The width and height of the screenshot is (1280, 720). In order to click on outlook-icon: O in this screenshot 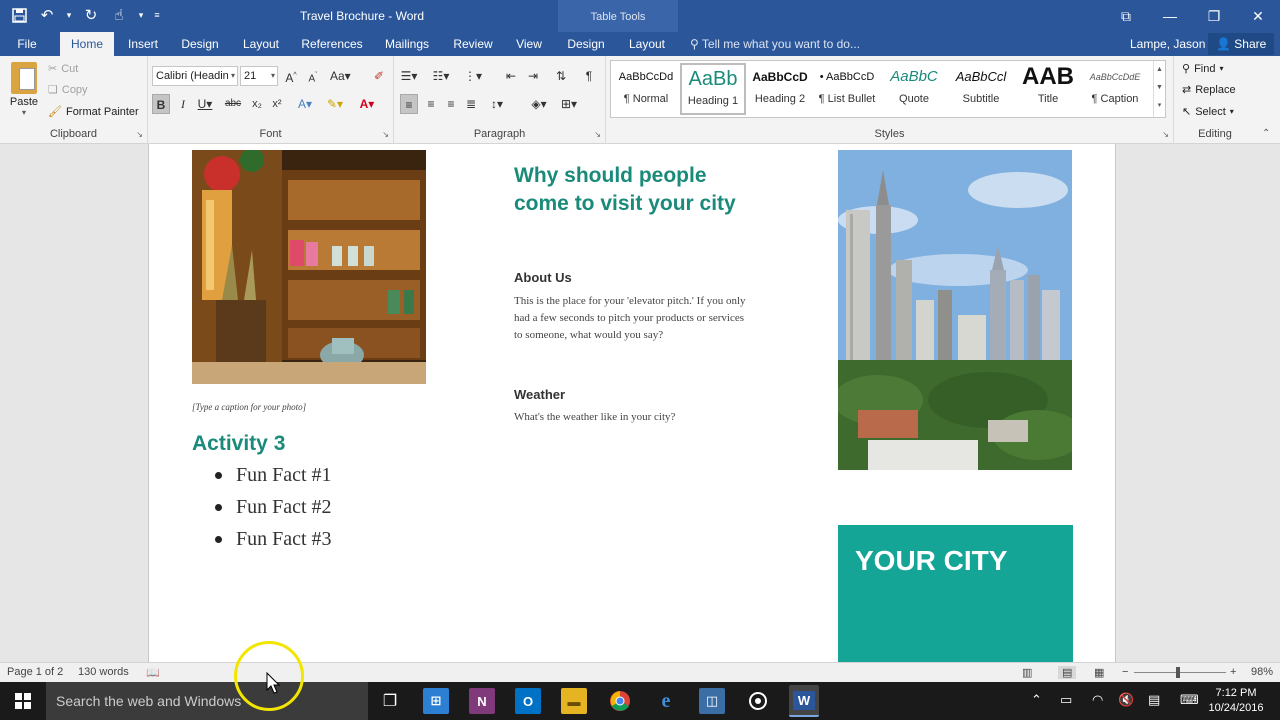, I will do `click(528, 701)`.